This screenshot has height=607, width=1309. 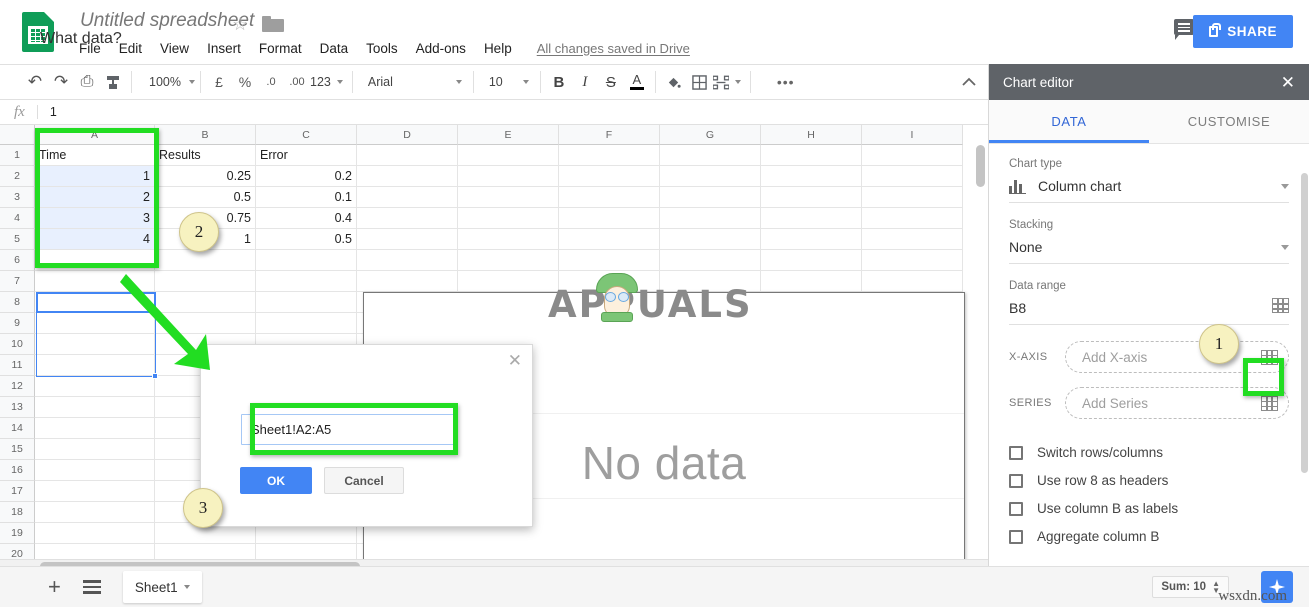 I want to click on menu-insert: Insert, so click(x=224, y=48).